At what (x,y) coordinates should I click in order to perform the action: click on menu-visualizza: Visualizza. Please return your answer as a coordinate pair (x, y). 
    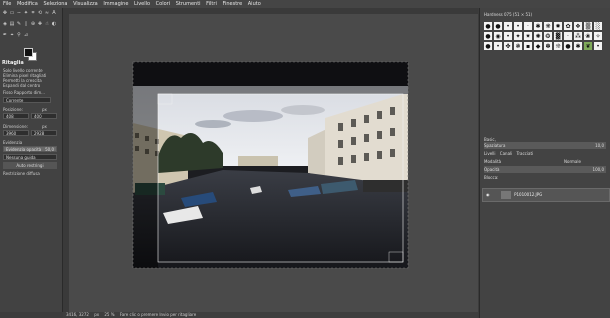
    Looking at the image, I should click on (85, 4).